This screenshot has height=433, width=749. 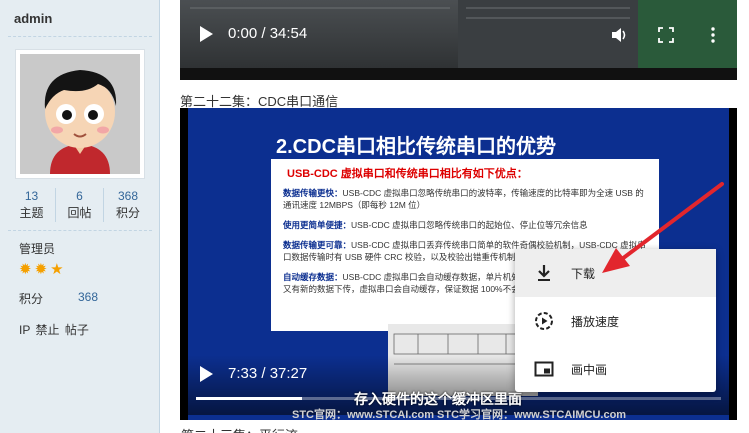 I want to click on star-icon: ★, so click(x=57, y=269).